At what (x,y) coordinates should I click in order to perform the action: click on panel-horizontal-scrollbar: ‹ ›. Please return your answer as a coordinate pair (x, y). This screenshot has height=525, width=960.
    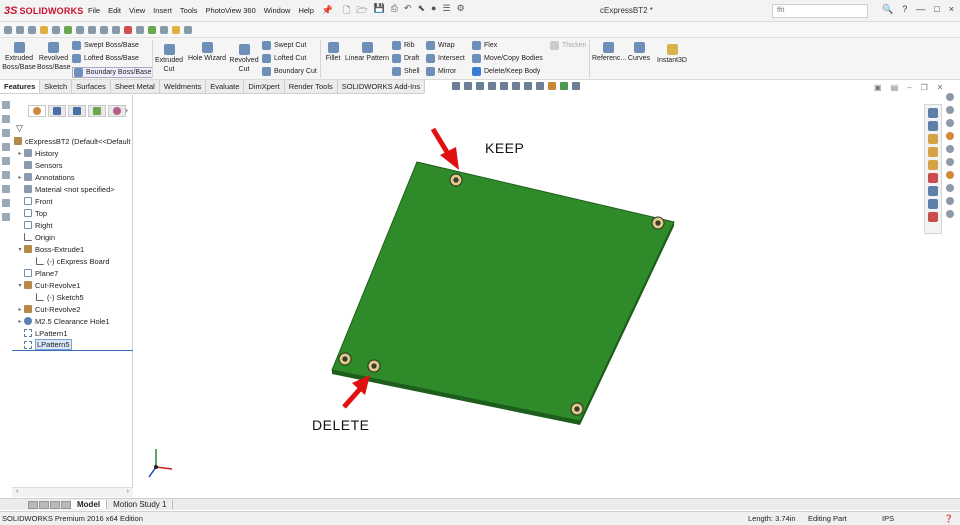
    Looking at the image, I should click on (72, 492).